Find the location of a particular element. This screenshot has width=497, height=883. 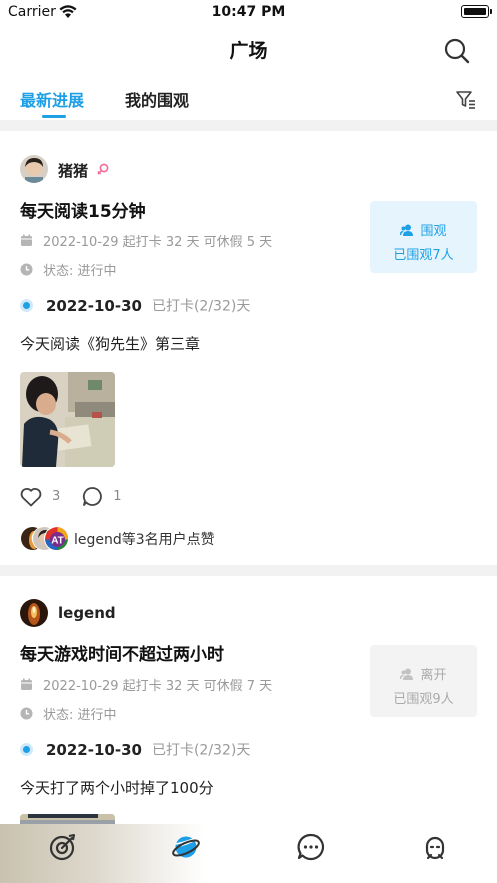

female-icon is located at coordinates (103, 169).